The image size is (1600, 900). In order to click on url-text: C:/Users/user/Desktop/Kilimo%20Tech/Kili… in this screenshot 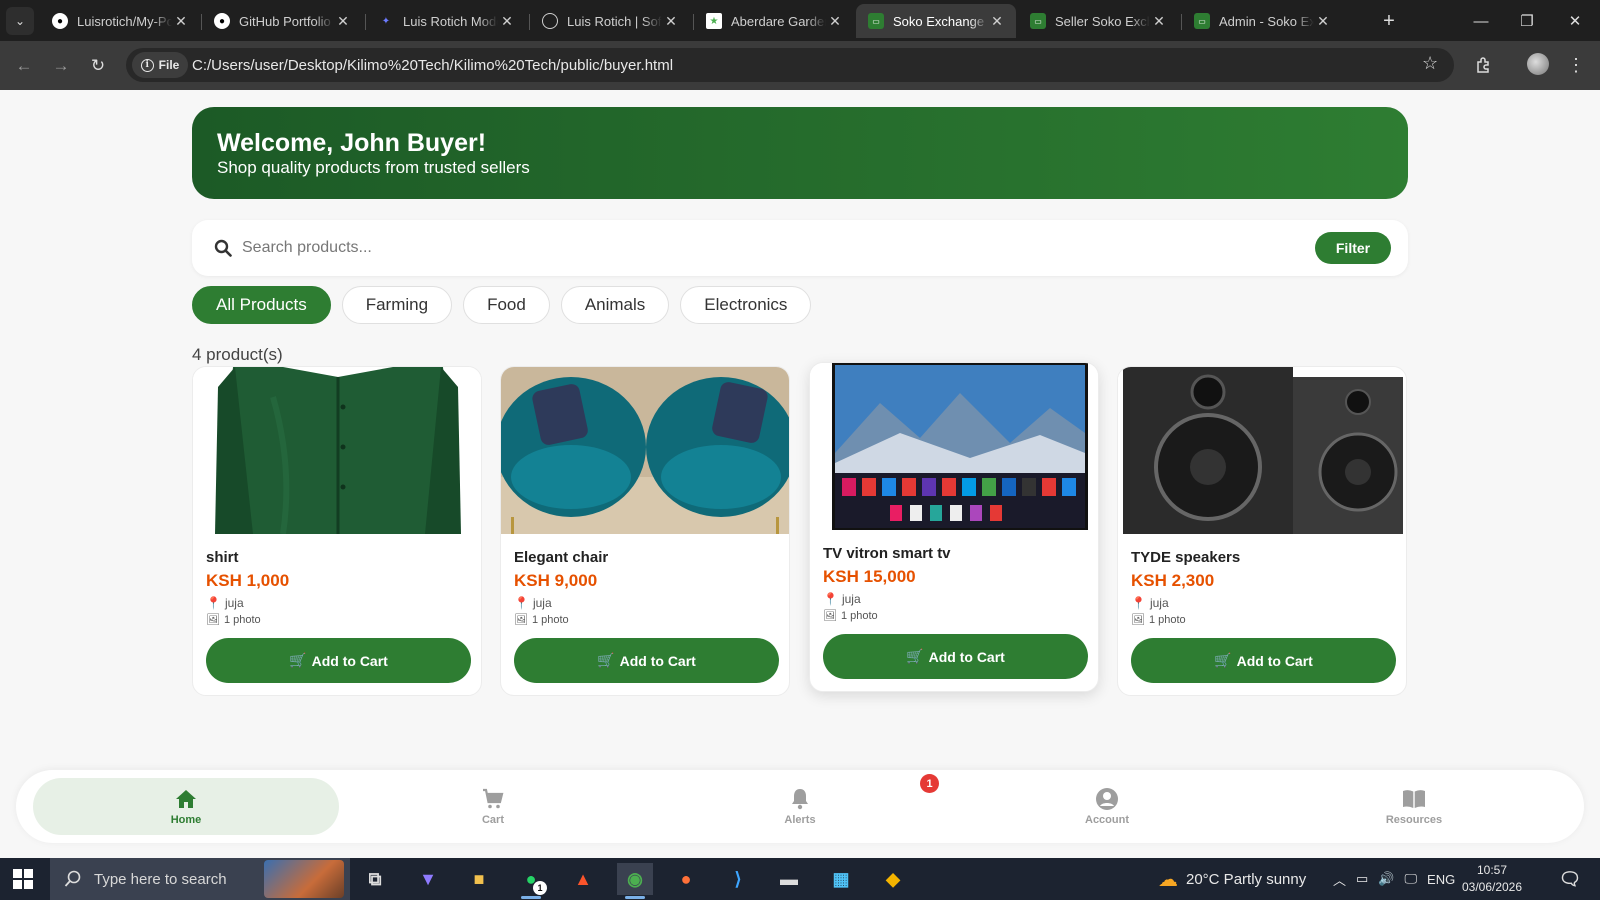, I will do `click(432, 65)`.